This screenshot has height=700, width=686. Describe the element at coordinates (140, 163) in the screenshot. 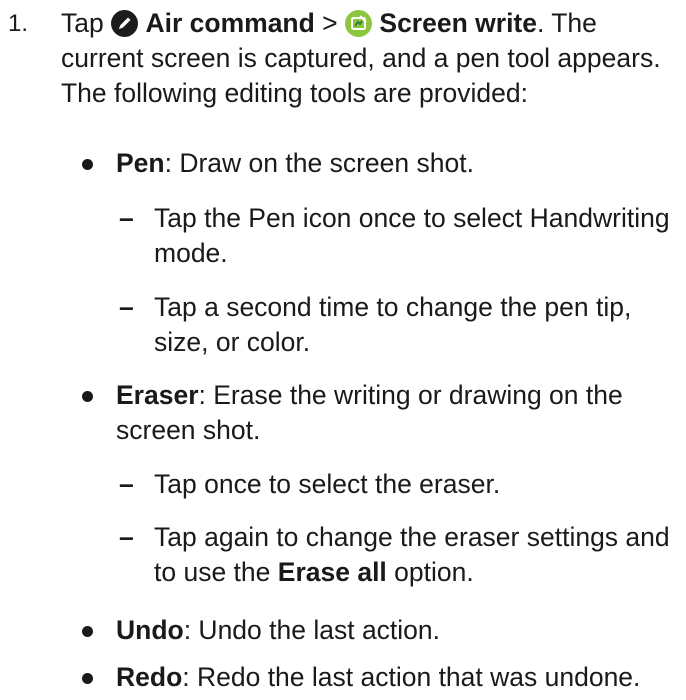

I see `tool-name: Pen` at that location.